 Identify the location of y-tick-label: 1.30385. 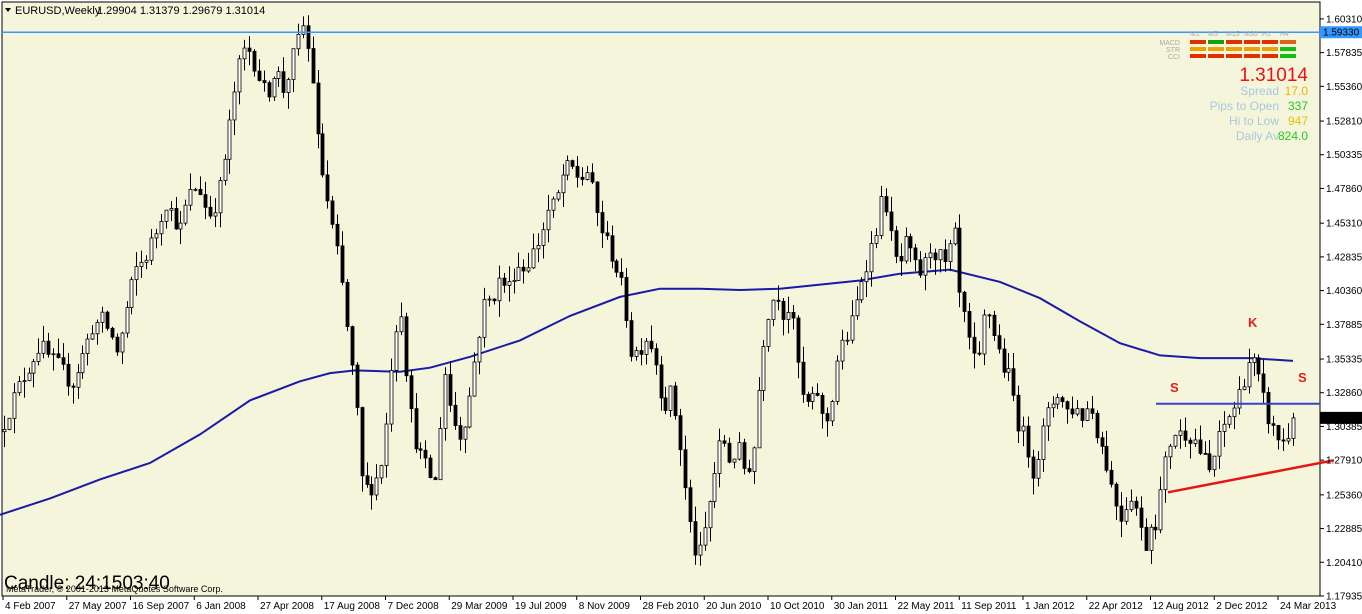
(1344, 427).